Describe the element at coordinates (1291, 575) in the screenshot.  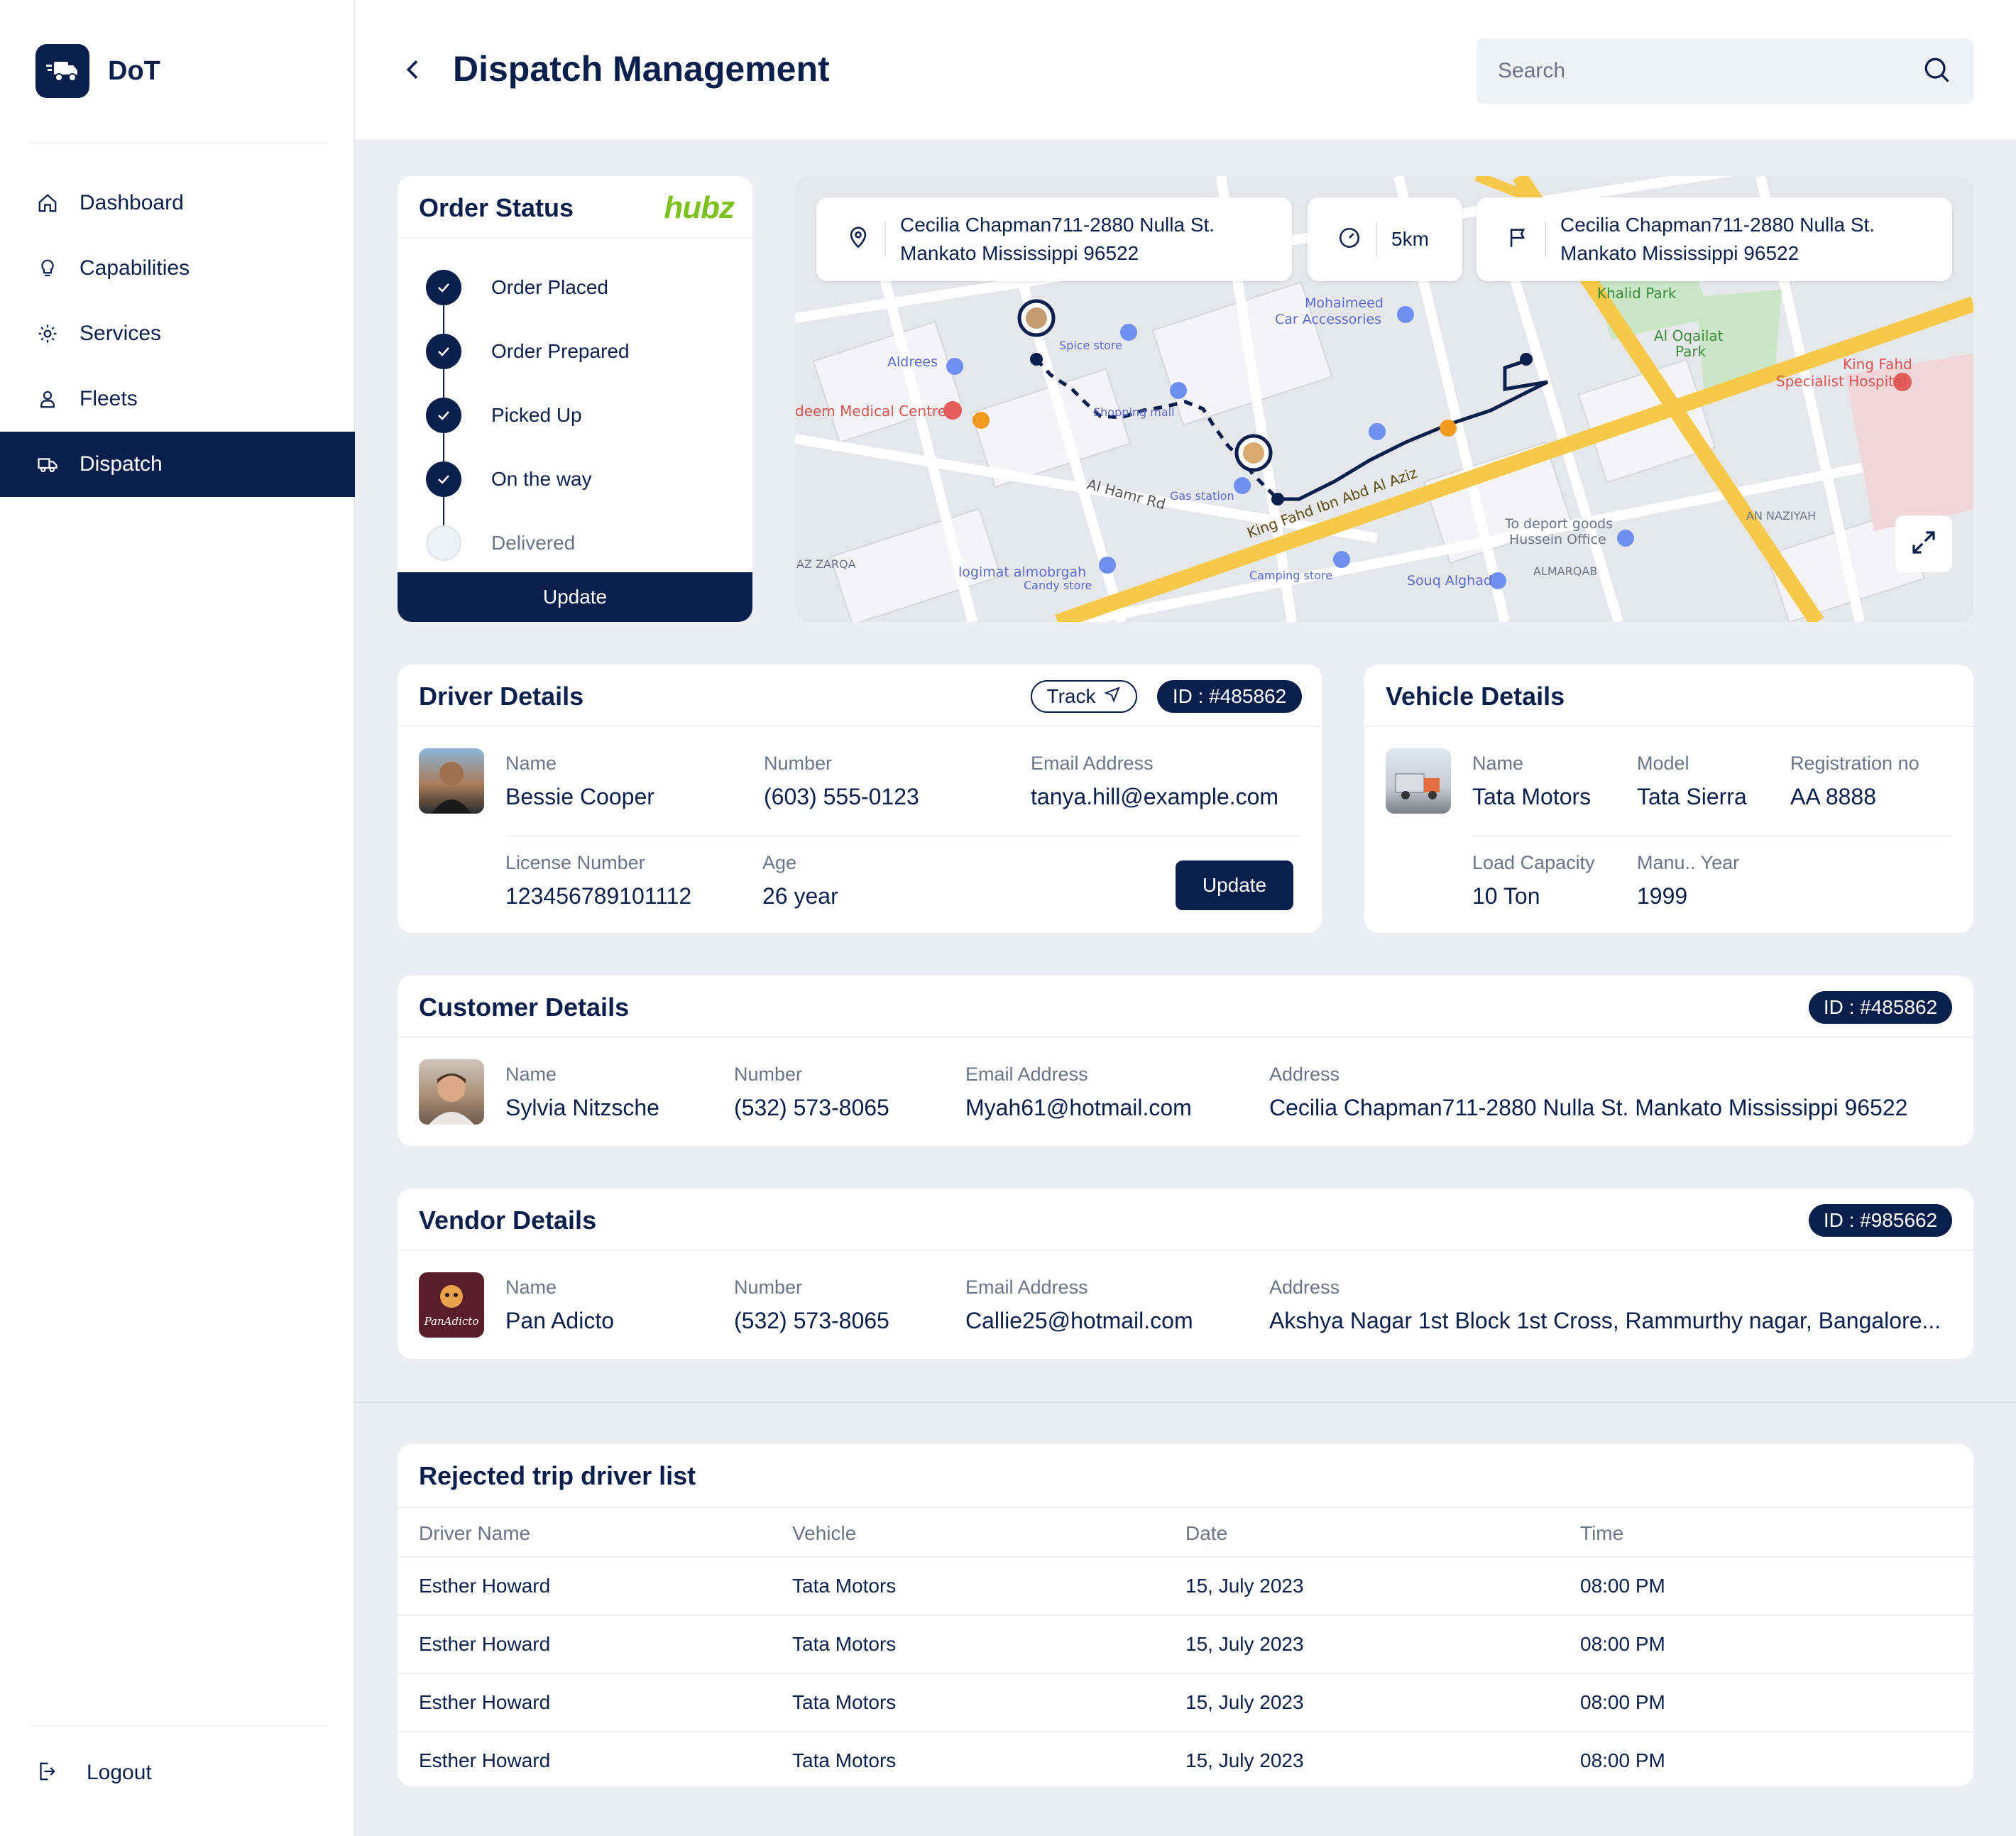
I see `map-label: Camping store` at that location.